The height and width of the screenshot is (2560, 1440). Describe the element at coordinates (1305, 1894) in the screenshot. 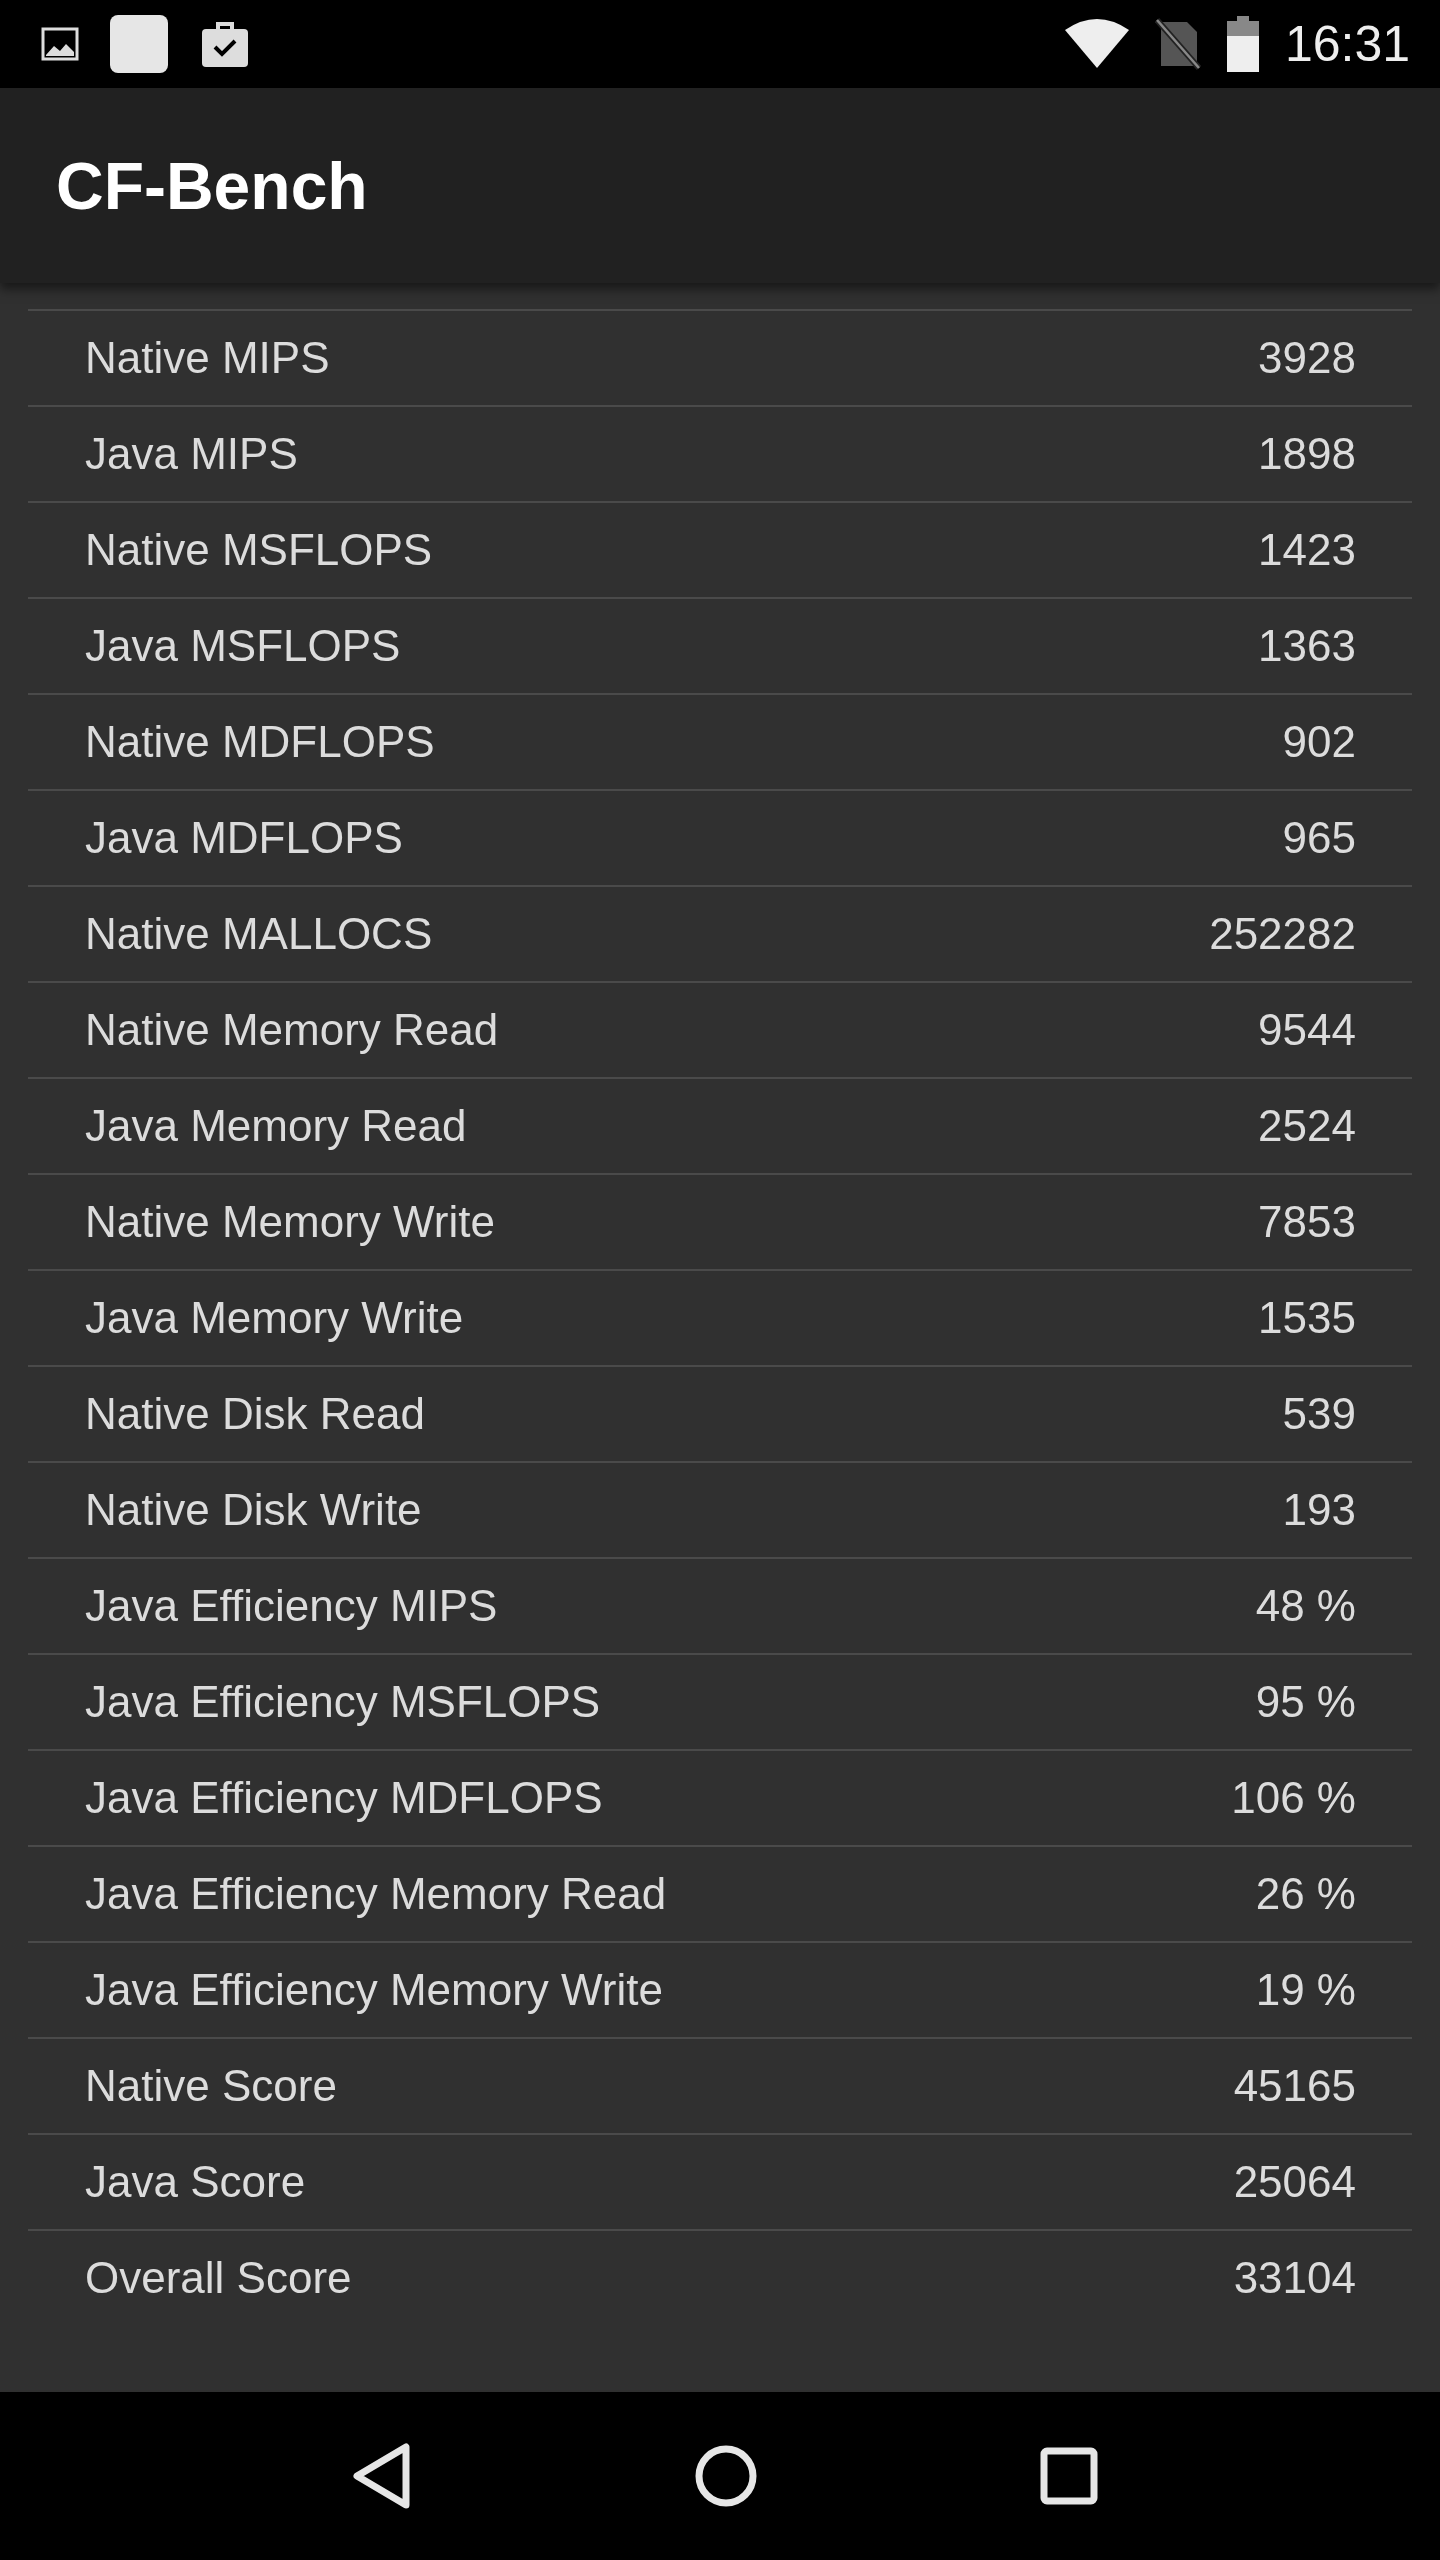

I see `result-value: 26 %` at that location.